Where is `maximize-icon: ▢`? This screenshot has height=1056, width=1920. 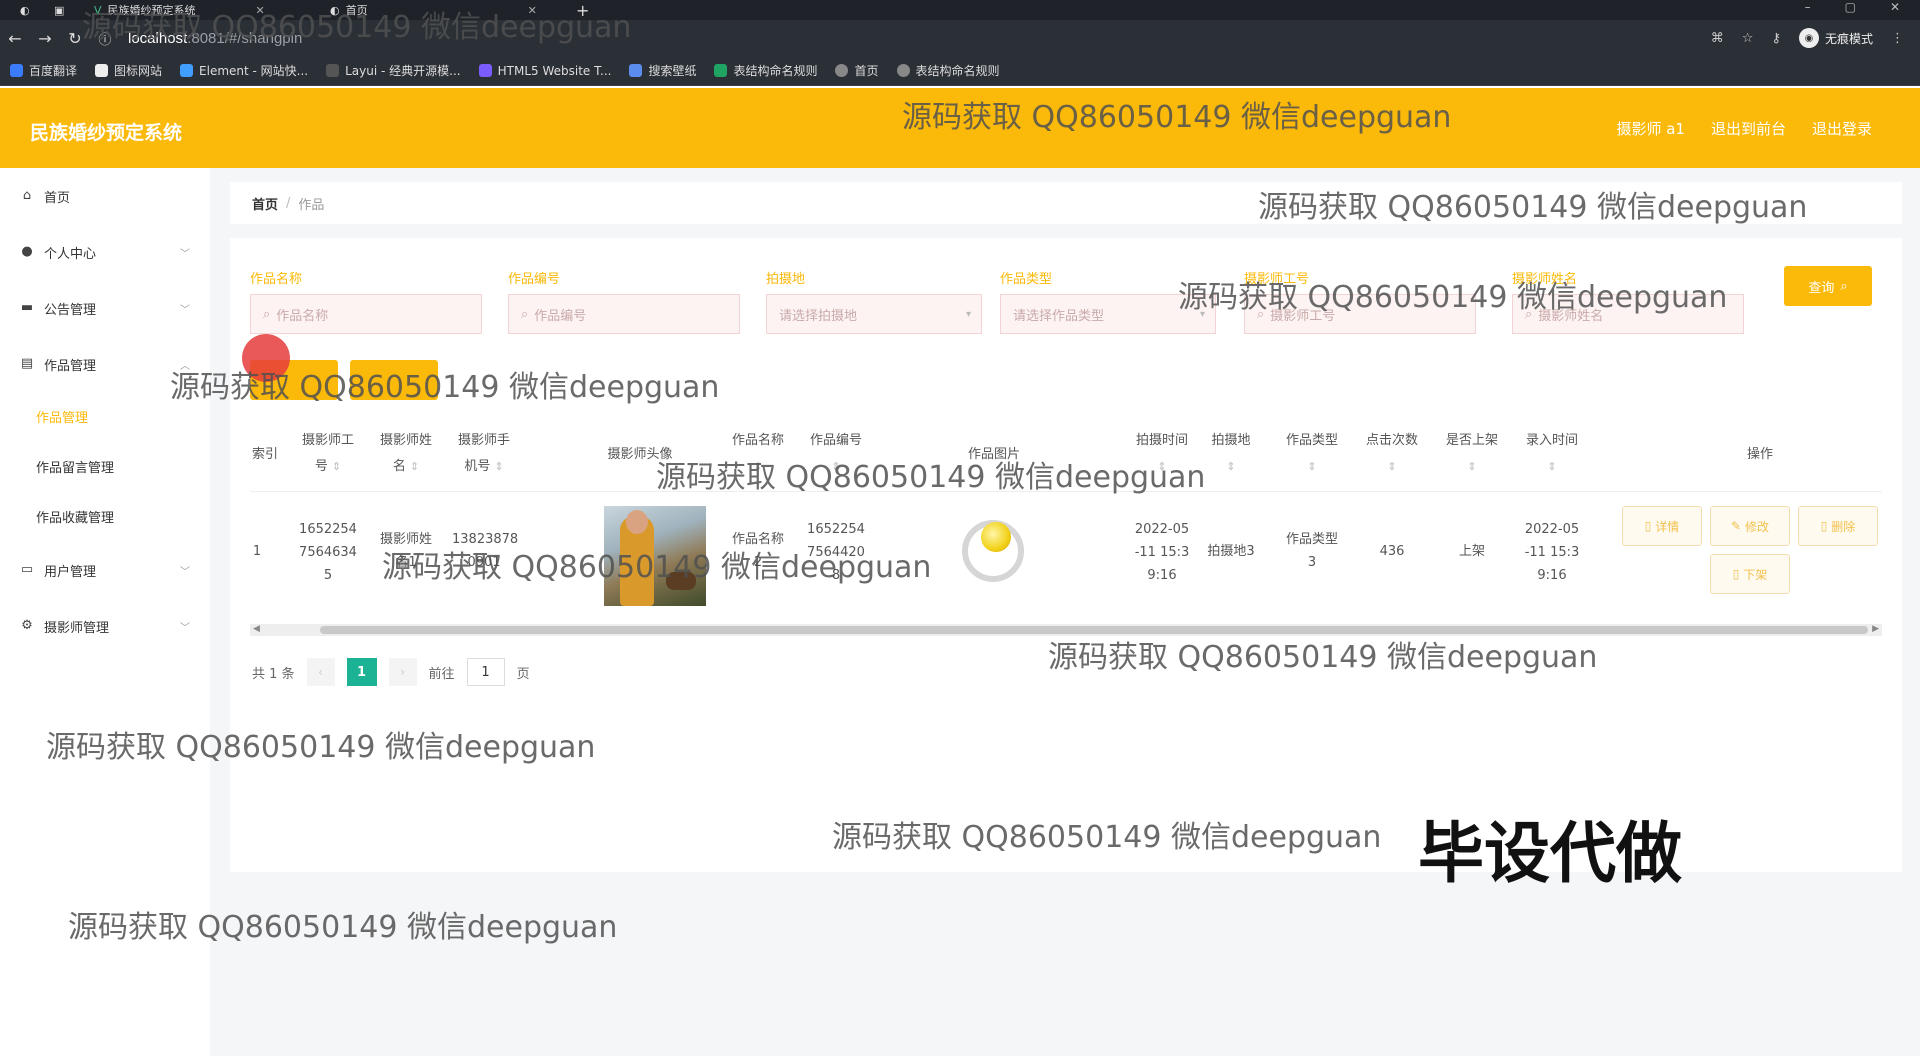 maximize-icon: ▢ is located at coordinates (1850, 7).